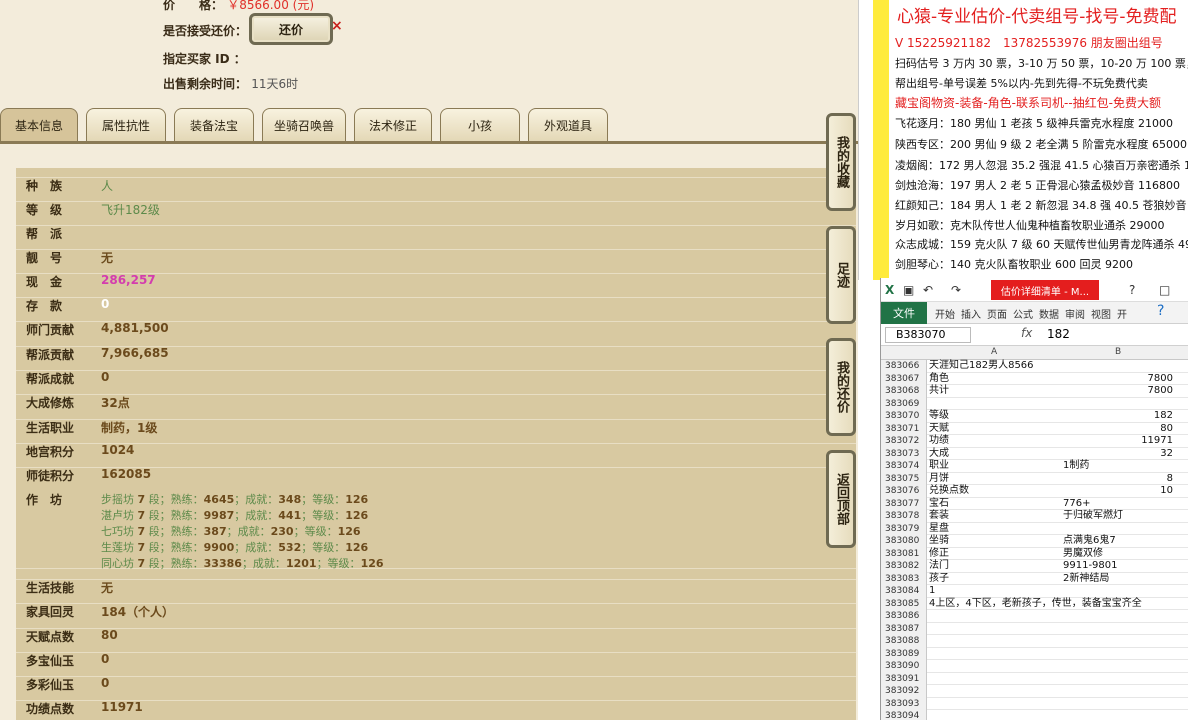  I want to click on tab-children: 小孩, so click(480, 125).